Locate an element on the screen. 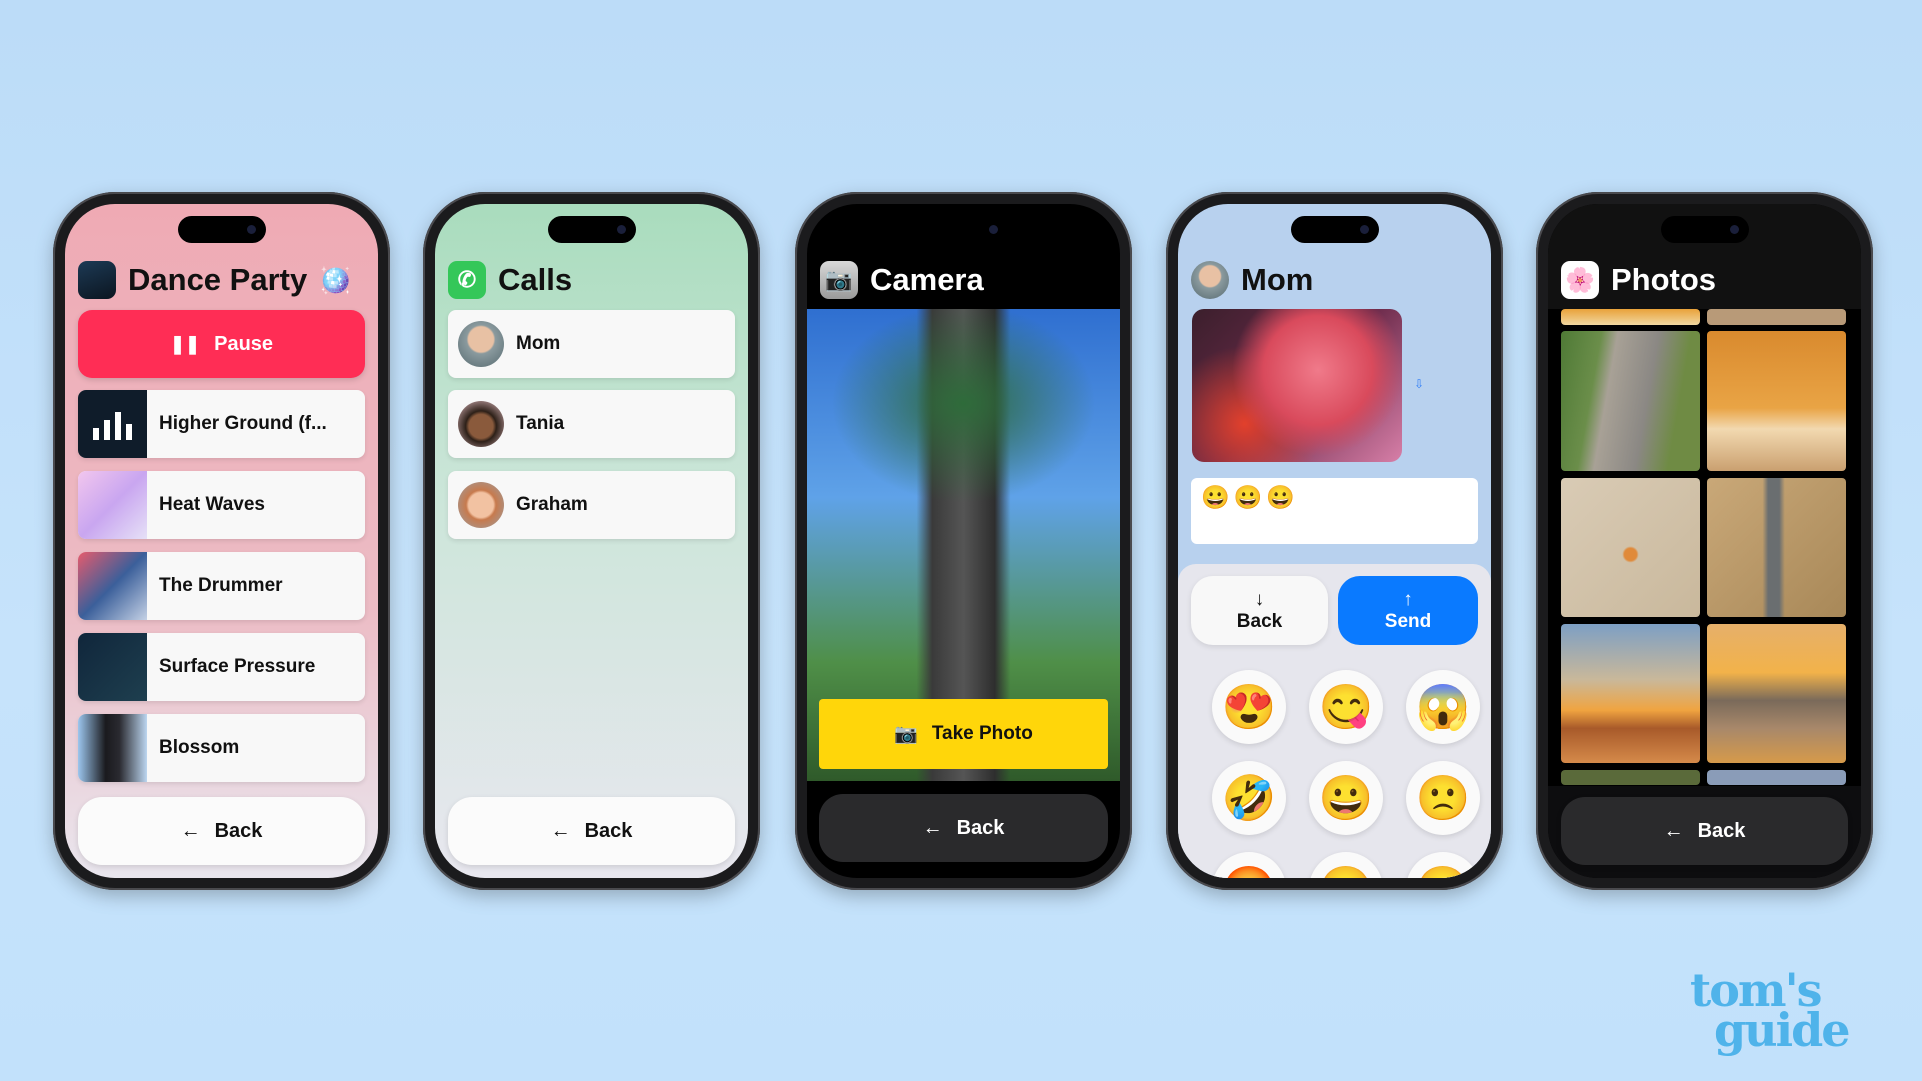 This screenshot has height=1081, width=1922. contact-row: Graham is located at coordinates (591, 505).